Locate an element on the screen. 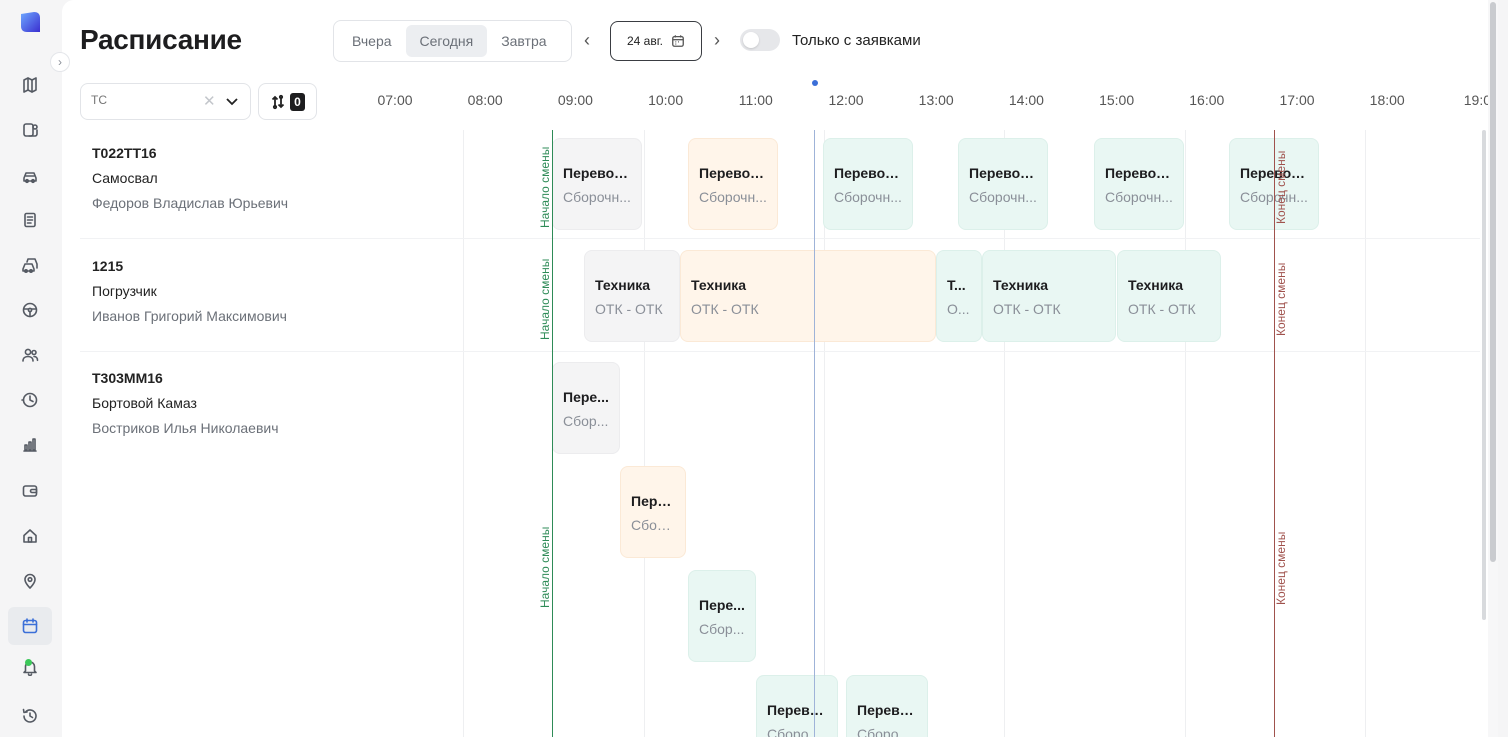 The image size is (1508, 737). hour-label: 16:00 is located at coordinates (1207, 100).